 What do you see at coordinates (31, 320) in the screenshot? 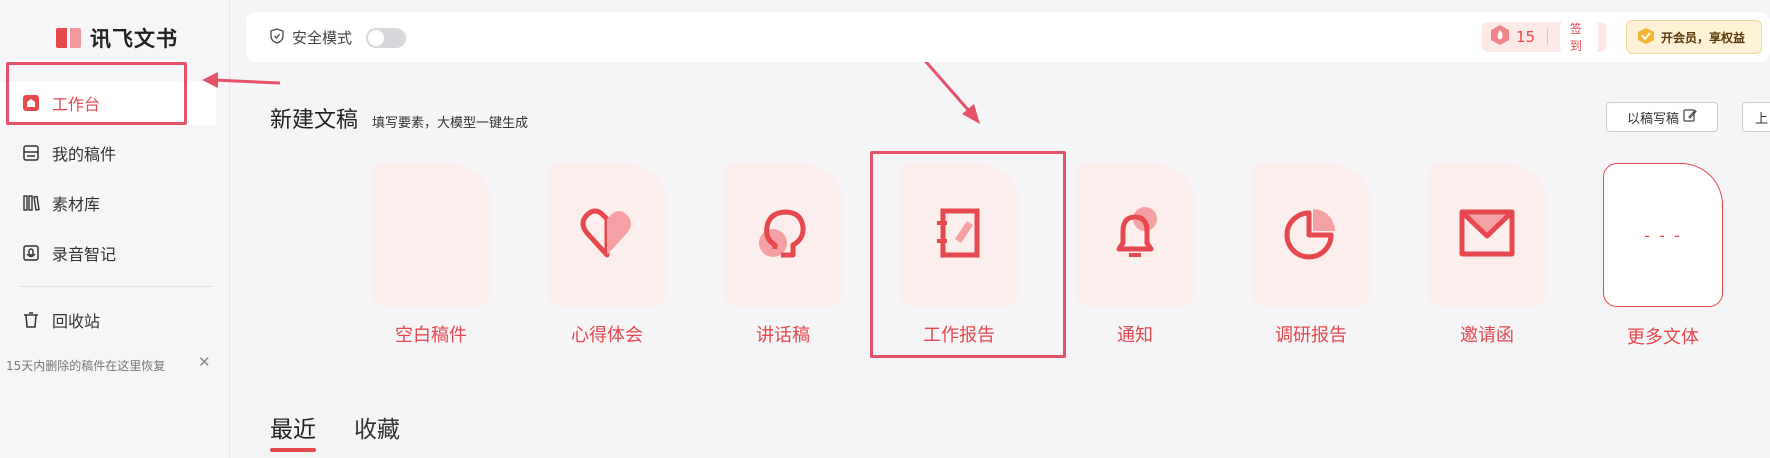
I see `trash-icon` at bounding box center [31, 320].